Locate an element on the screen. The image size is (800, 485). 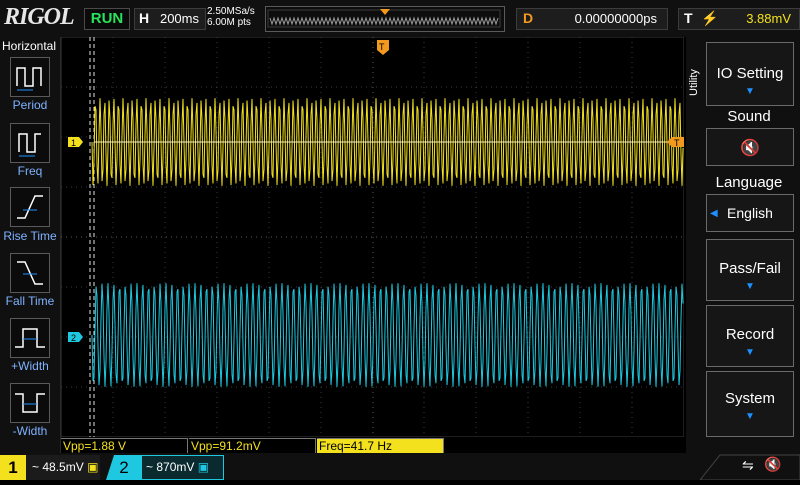
channel-1-scale: ~ 48.5mV ▣ is located at coordinates (65, 467).